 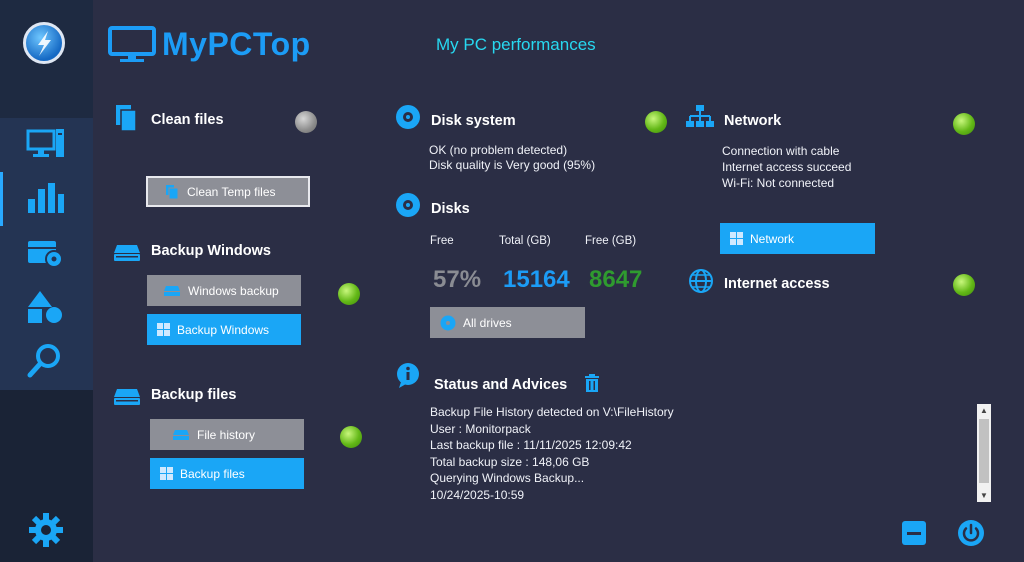 I want to click on backup-files-label: Backup files, so click(x=212, y=473).